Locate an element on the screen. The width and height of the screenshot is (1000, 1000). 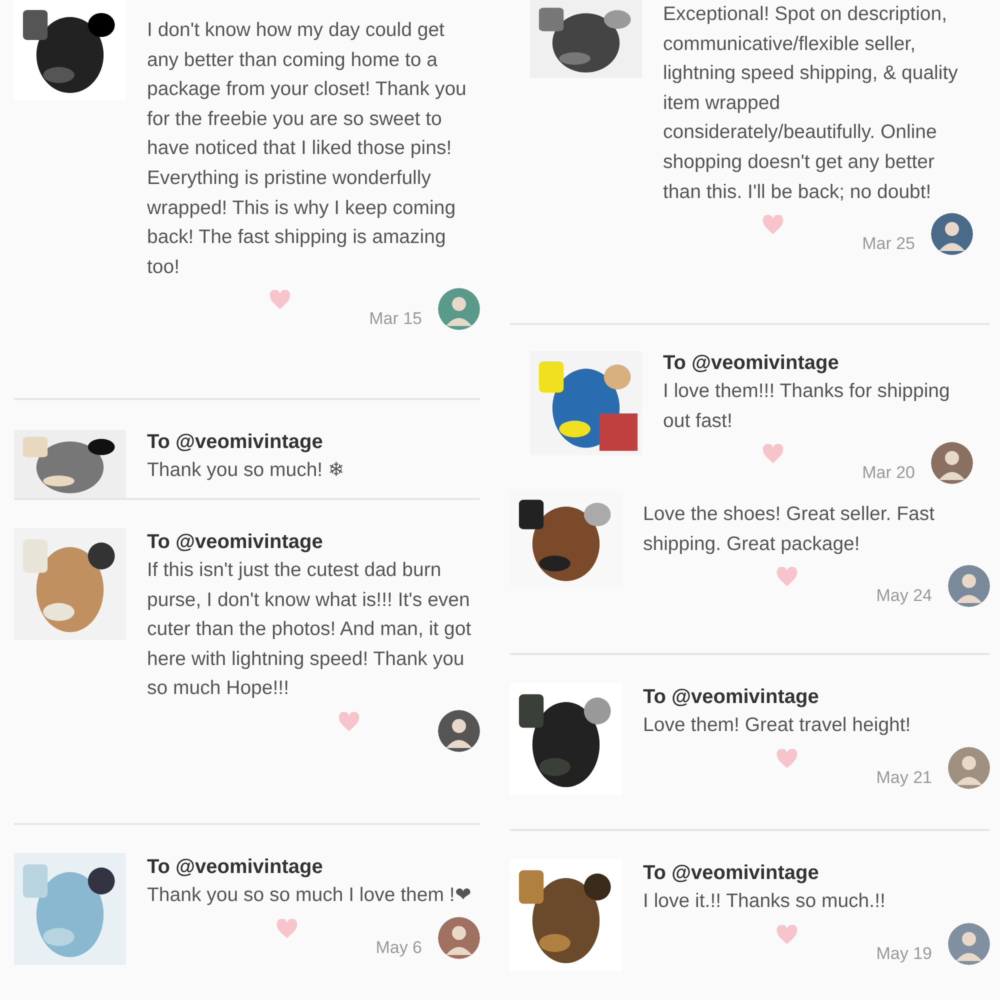
review-date: Mar 15 is located at coordinates (395, 319).